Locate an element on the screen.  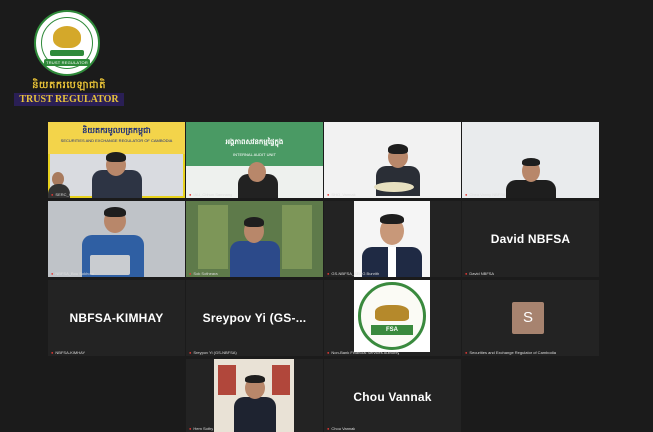
tile-banner-khmer: អង្គភាពសវនកម្មផ្ទៃក្នុង is located at coordinates (254, 142).